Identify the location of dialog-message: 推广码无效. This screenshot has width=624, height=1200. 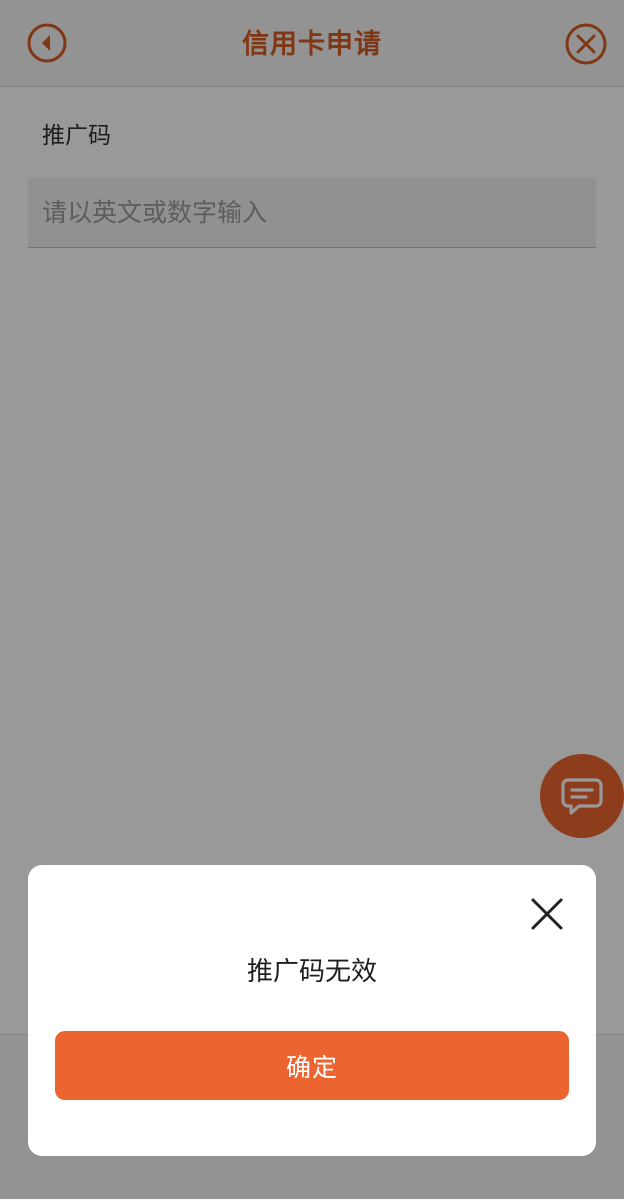
(311, 972).